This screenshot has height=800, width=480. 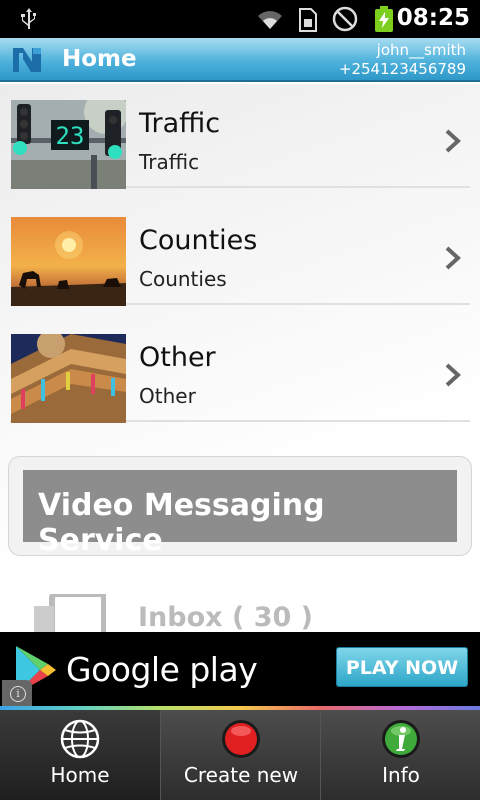 I want to click on usb-icon, so click(x=28, y=18).